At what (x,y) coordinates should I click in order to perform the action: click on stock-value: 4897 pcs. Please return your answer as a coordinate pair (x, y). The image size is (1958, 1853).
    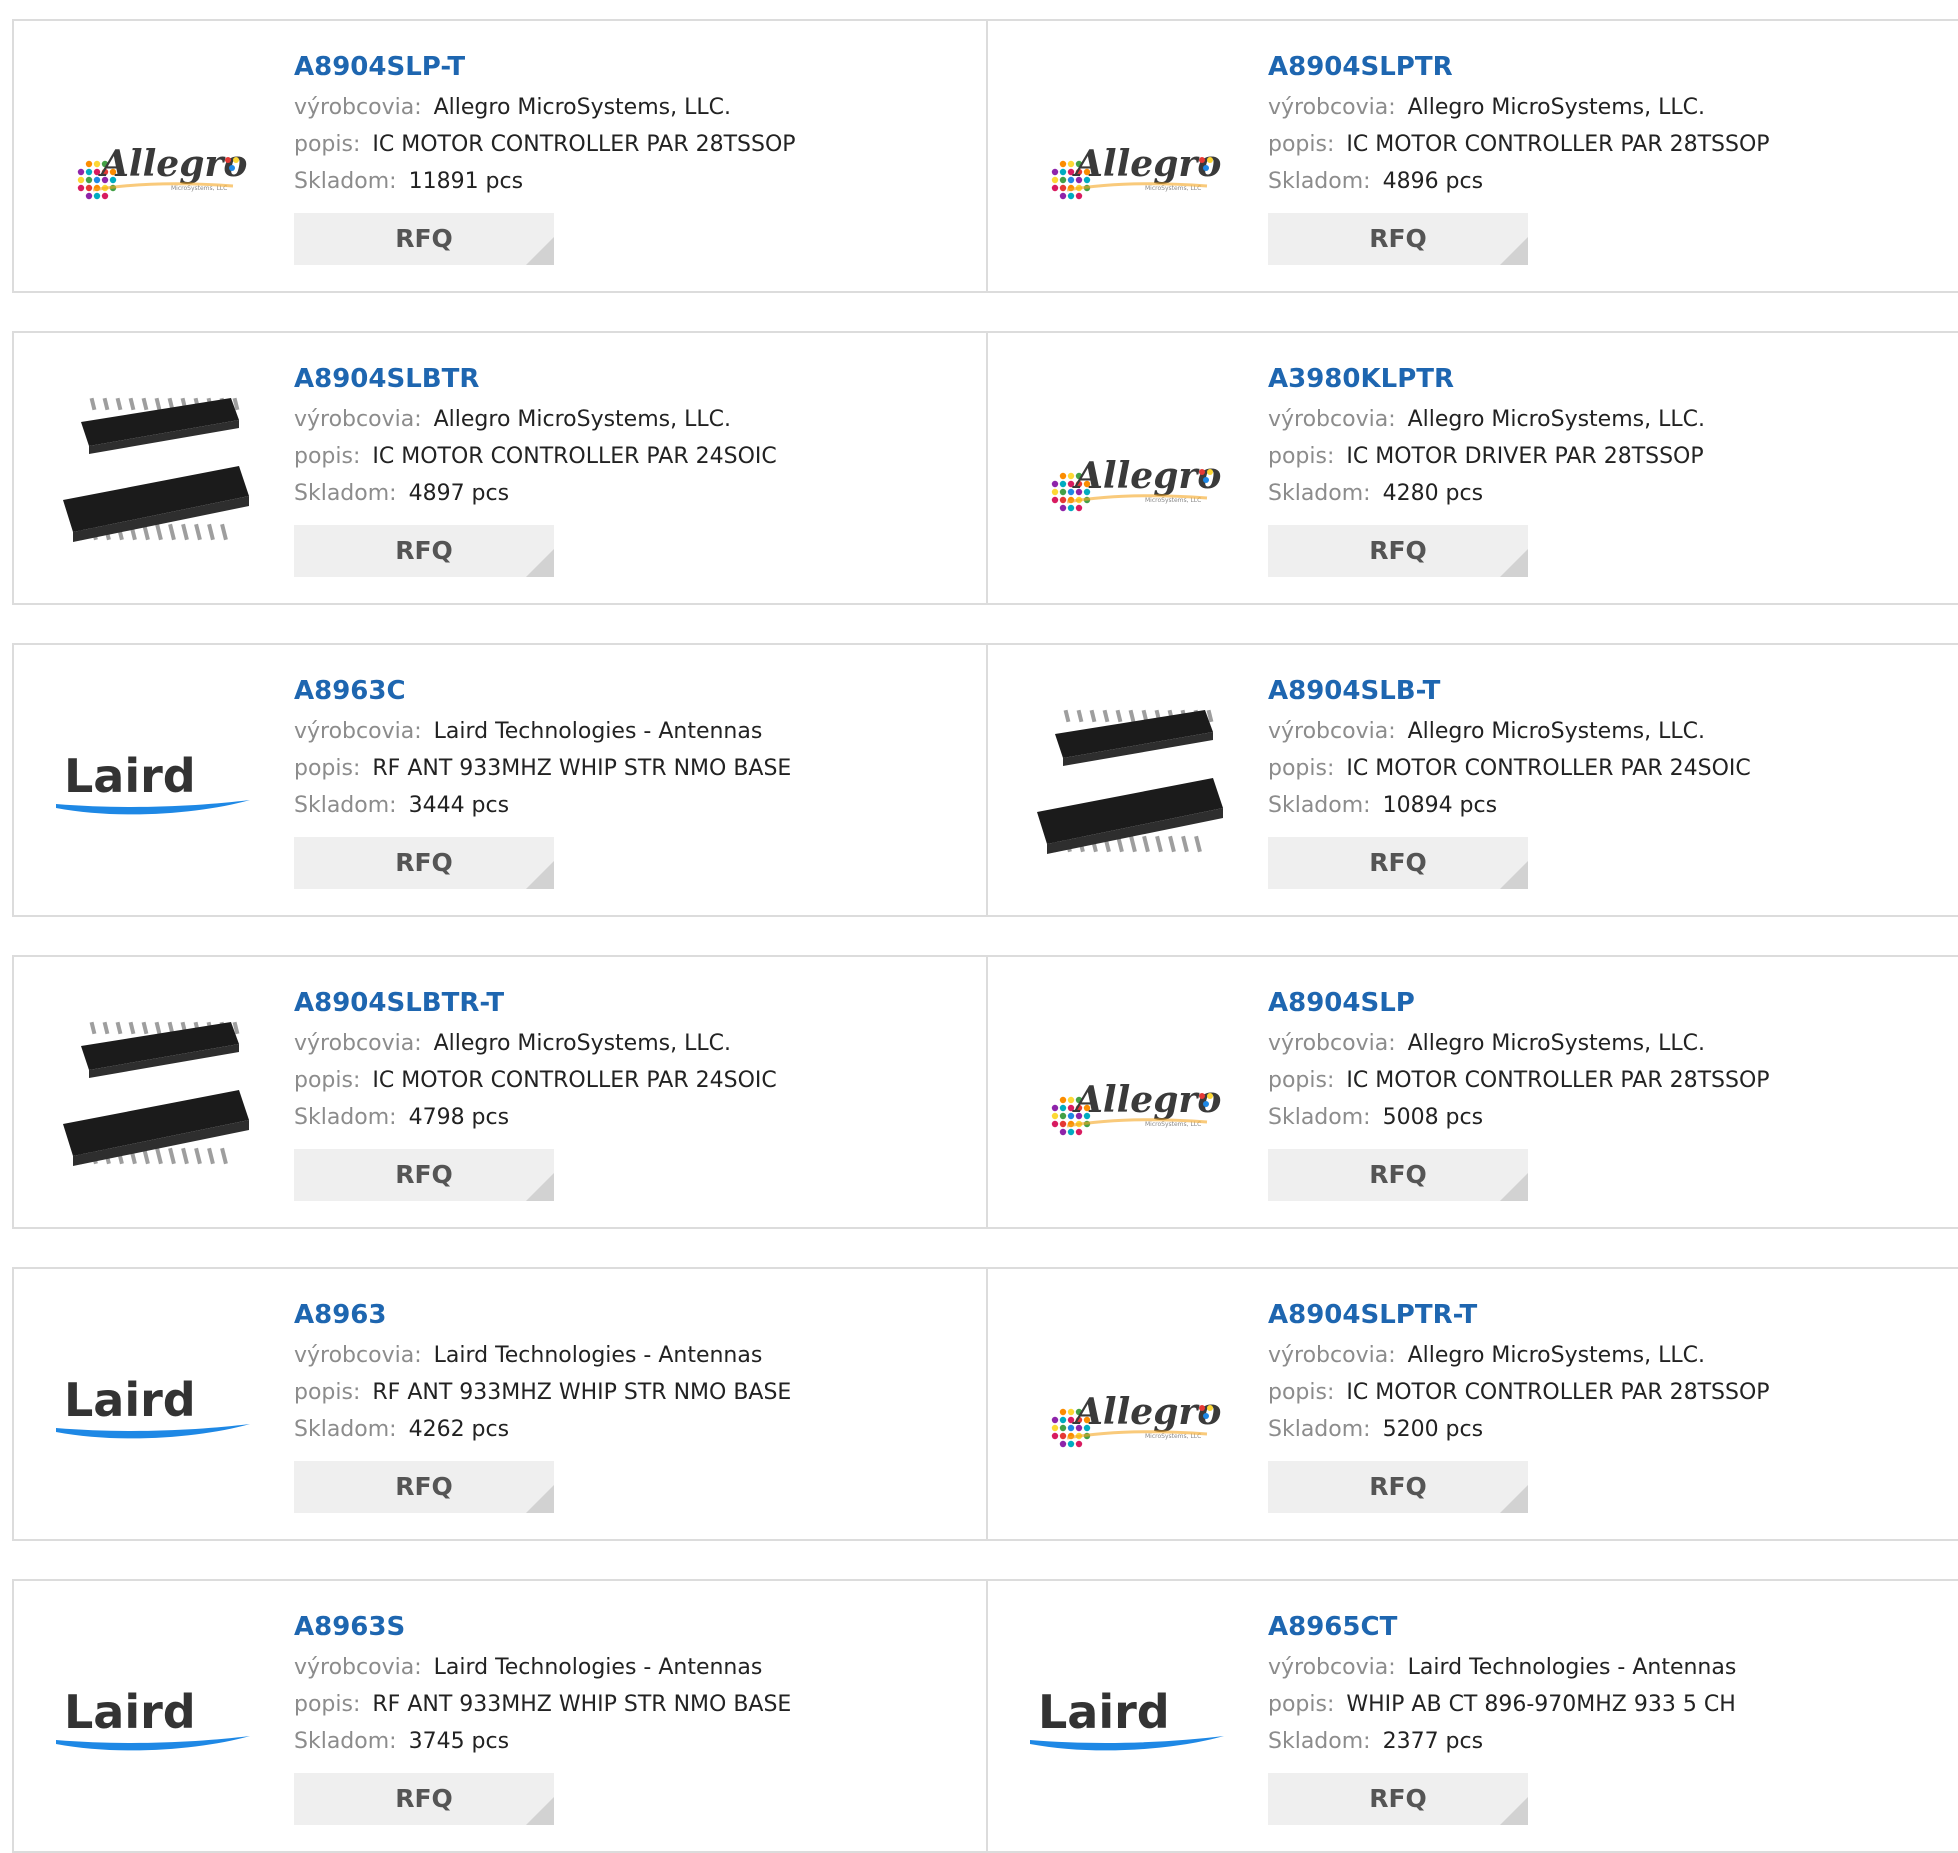
    Looking at the image, I should click on (459, 493).